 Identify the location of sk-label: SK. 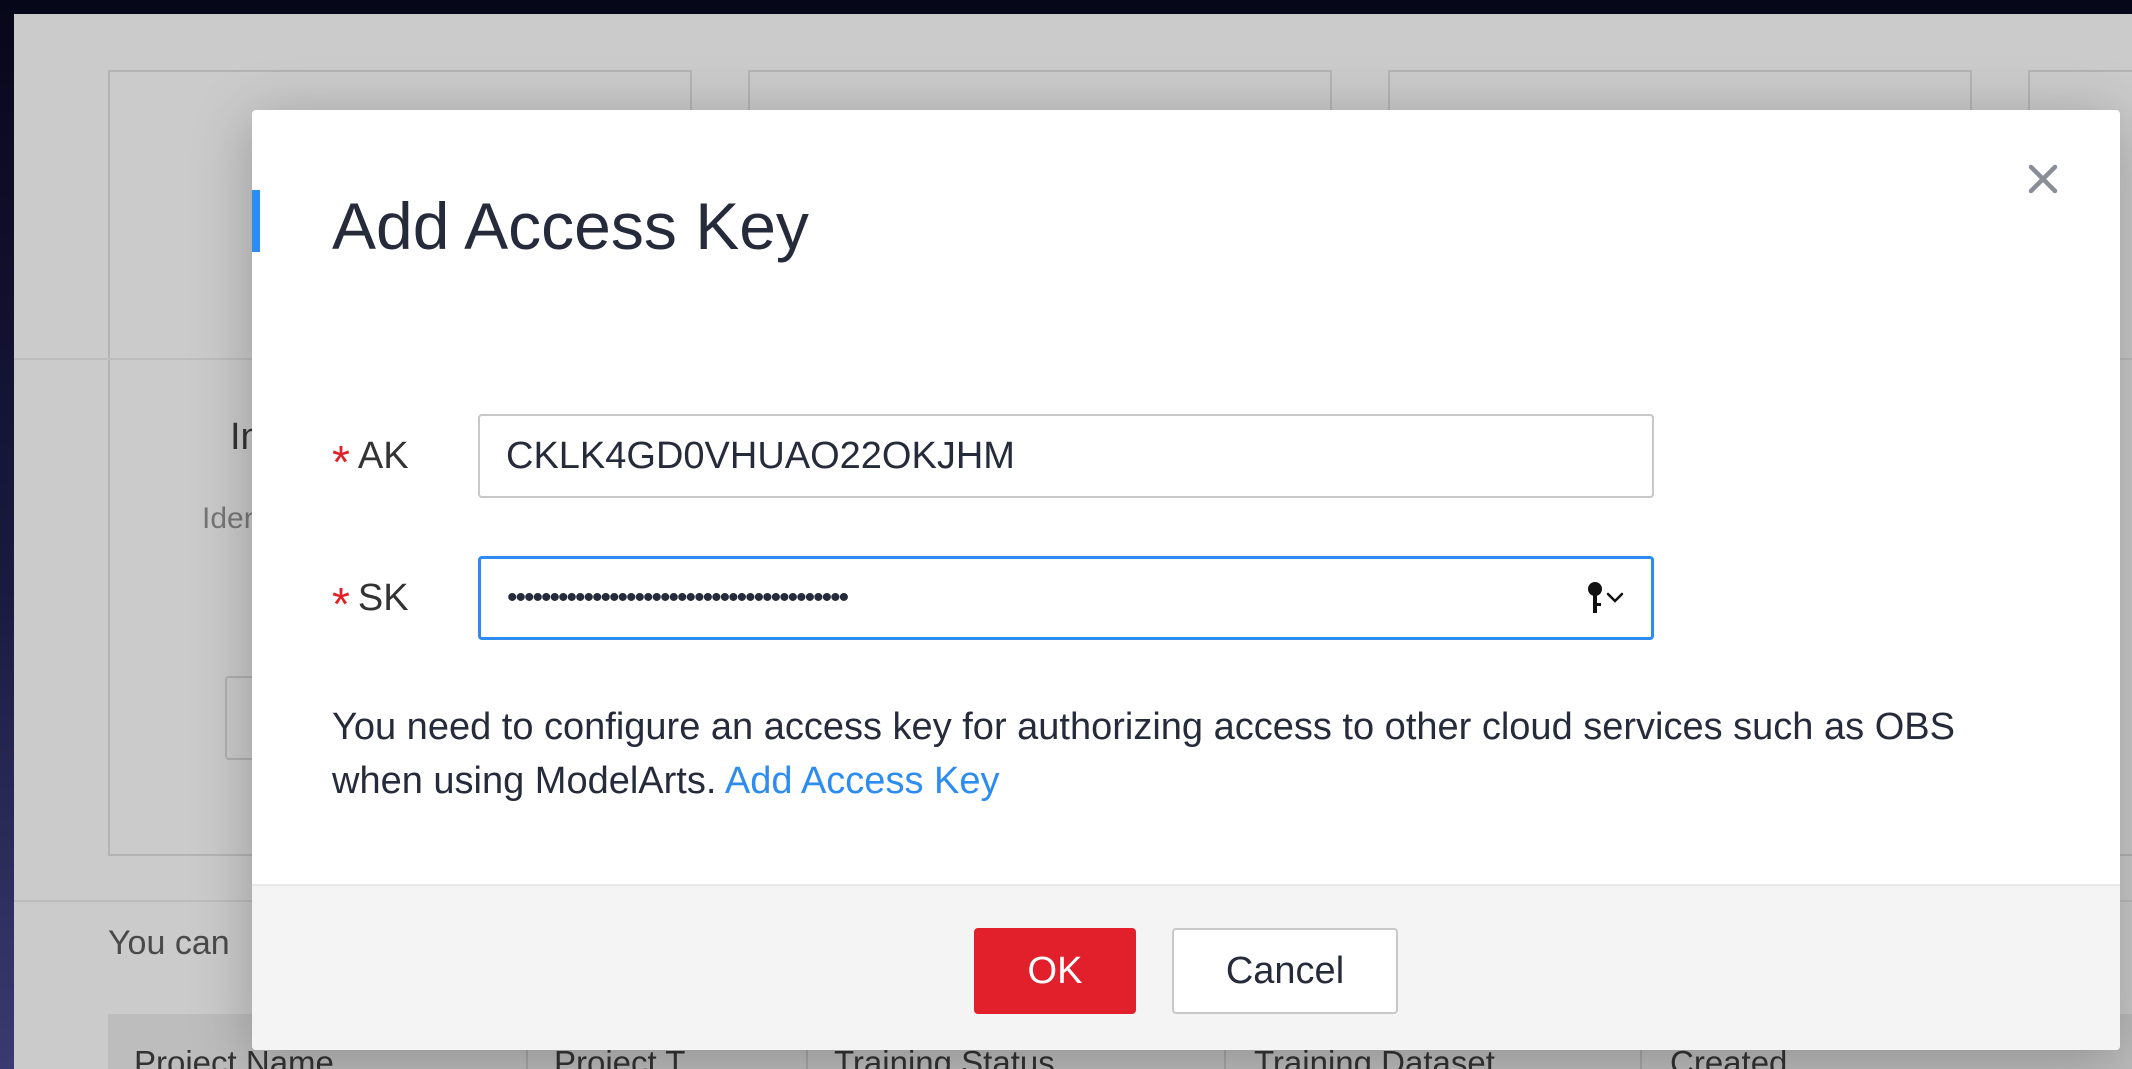
(383, 597).